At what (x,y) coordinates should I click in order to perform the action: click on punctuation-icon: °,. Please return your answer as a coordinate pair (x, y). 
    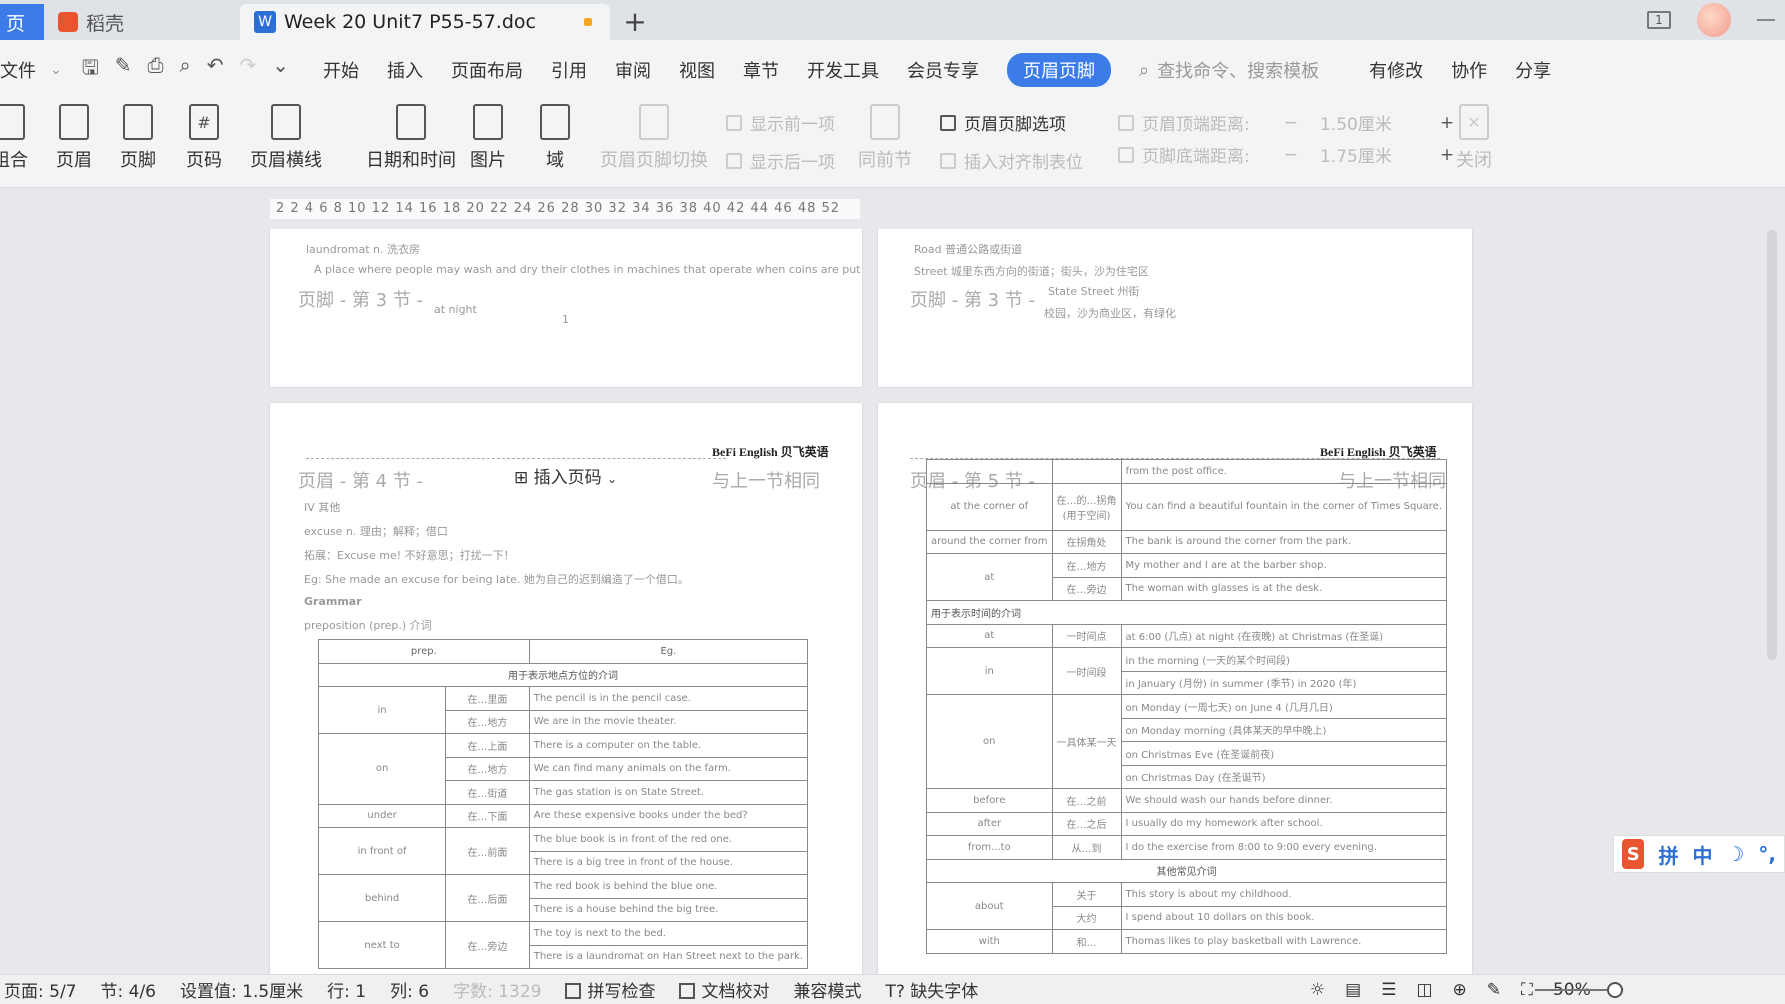
    Looking at the image, I should click on (1767, 854).